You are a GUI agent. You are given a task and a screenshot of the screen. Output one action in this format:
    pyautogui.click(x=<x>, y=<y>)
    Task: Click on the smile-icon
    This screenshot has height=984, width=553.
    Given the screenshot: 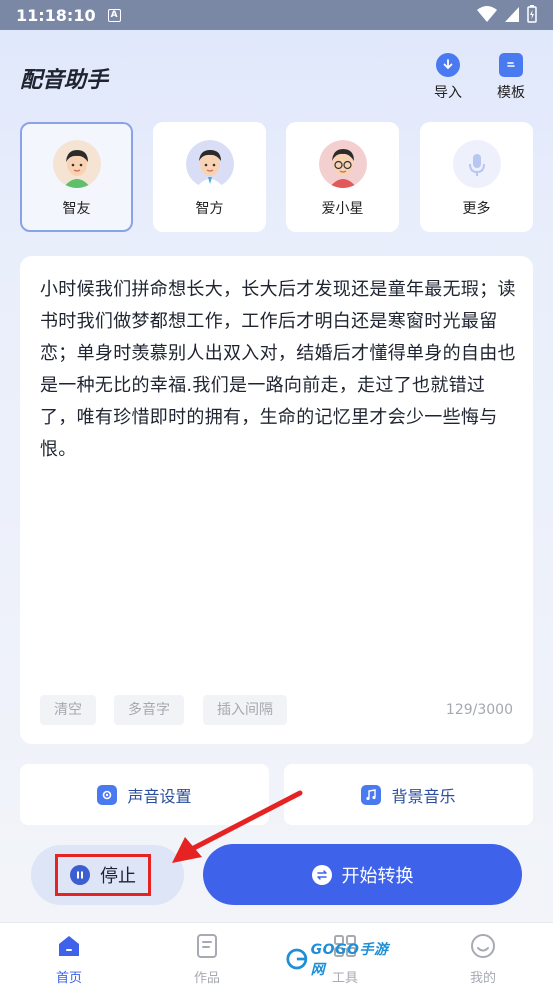 What is the action you would take?
    pyautogui.click(x=483, y=946)
    